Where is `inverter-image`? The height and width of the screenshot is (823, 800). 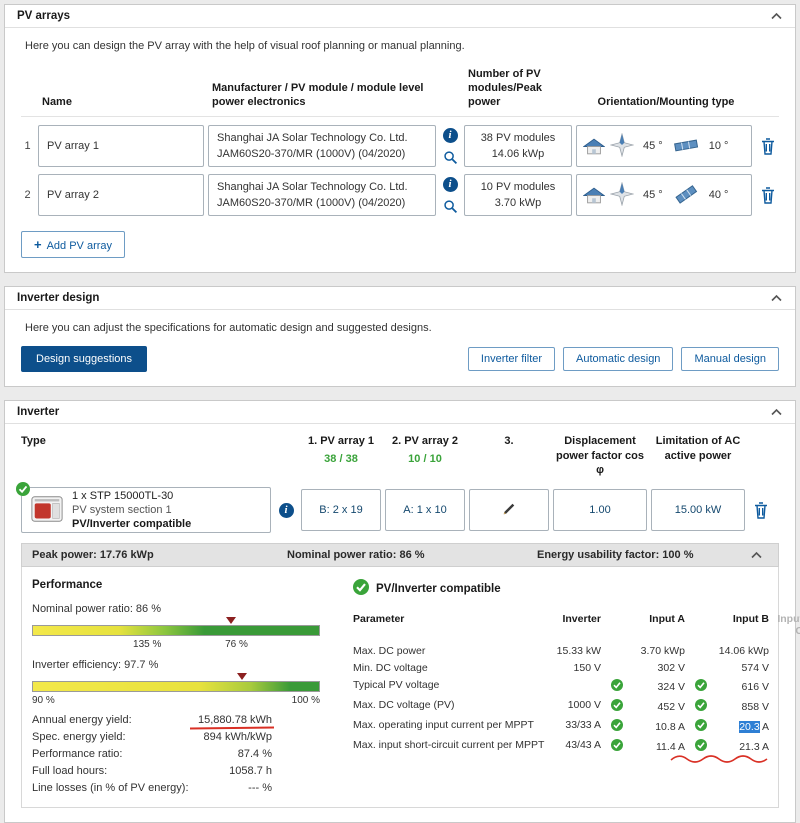 inverter-image is located at coordinates (47, 510).